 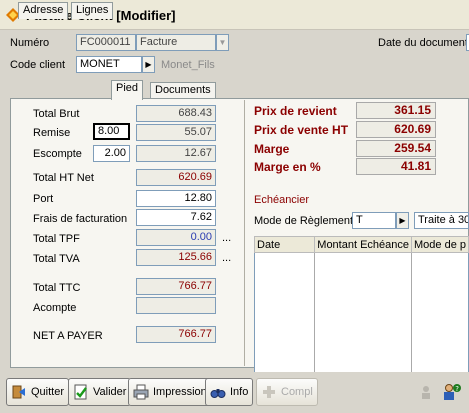 I want to click on remise-pct-input: 8.00, so click(x=111, y=131).